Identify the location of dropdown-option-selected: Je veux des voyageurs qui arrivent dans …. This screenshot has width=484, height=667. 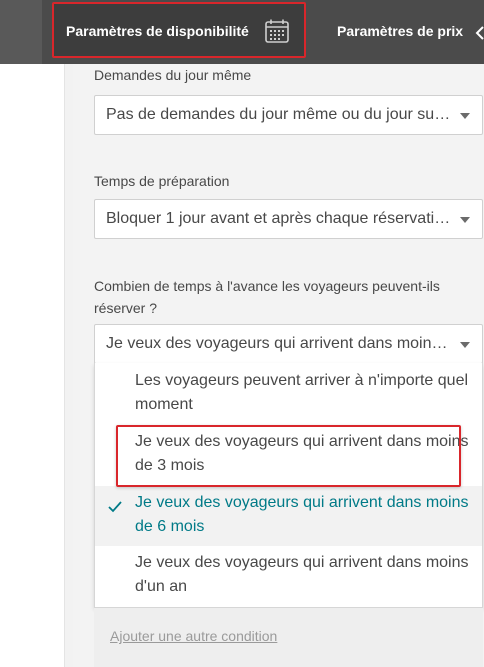
(288, 516).